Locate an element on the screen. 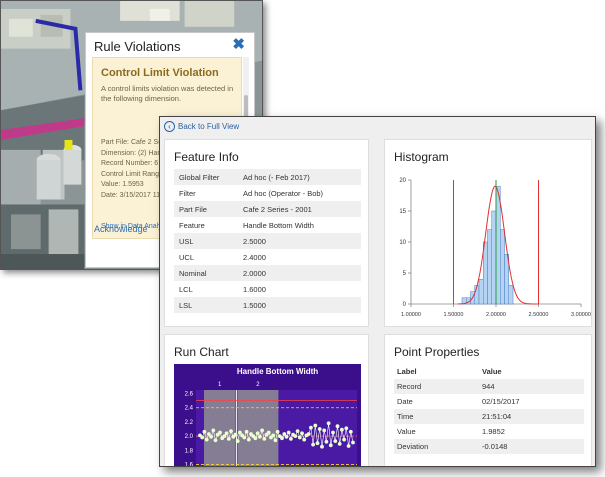  table-row: Record 944 is located at coordinates (489, 386).